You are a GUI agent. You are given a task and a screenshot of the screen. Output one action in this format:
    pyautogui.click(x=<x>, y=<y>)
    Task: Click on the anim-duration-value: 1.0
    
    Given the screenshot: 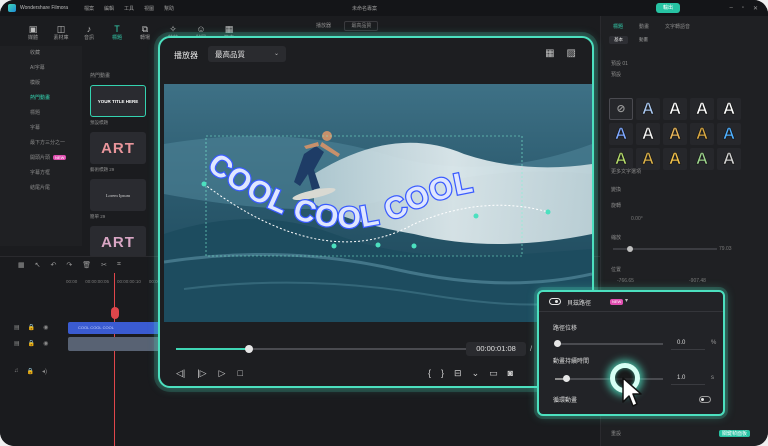 What is the action you would take?
    pyautogui.click(x=681, y=378)
    